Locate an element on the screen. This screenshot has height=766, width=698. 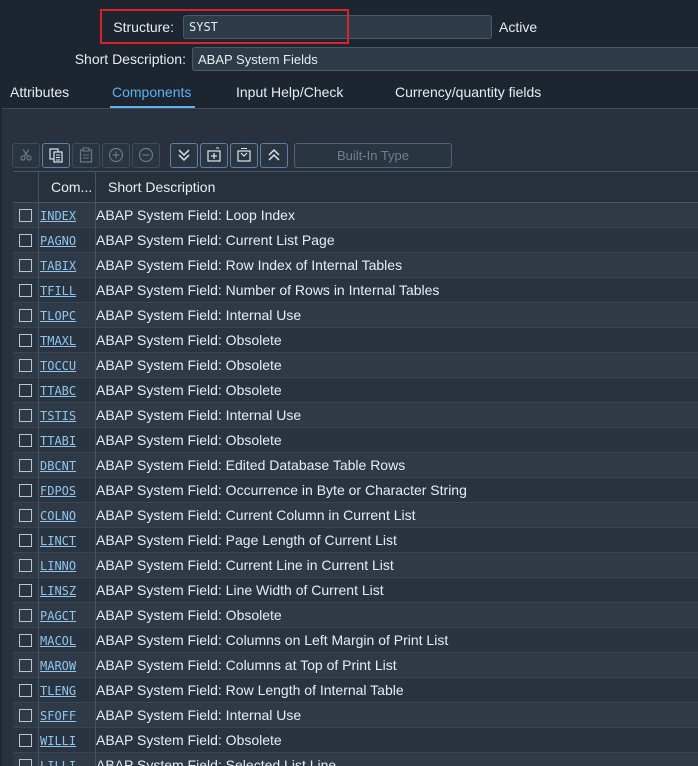
component-name-link: LINNO is located at coordinates (57, 566).